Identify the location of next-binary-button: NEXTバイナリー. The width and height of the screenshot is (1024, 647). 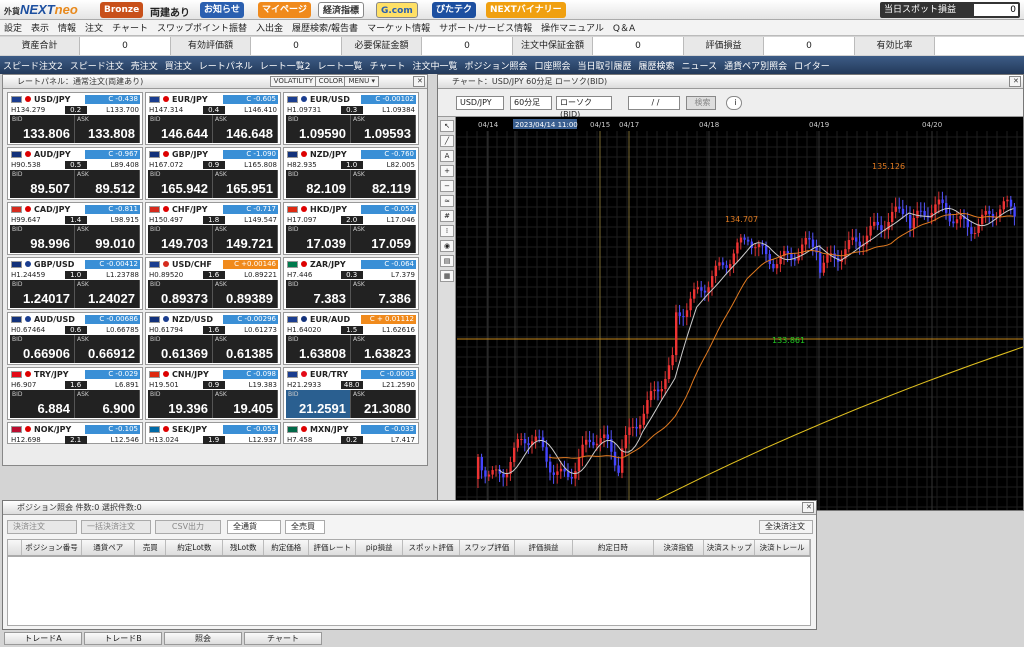
(526, 10).